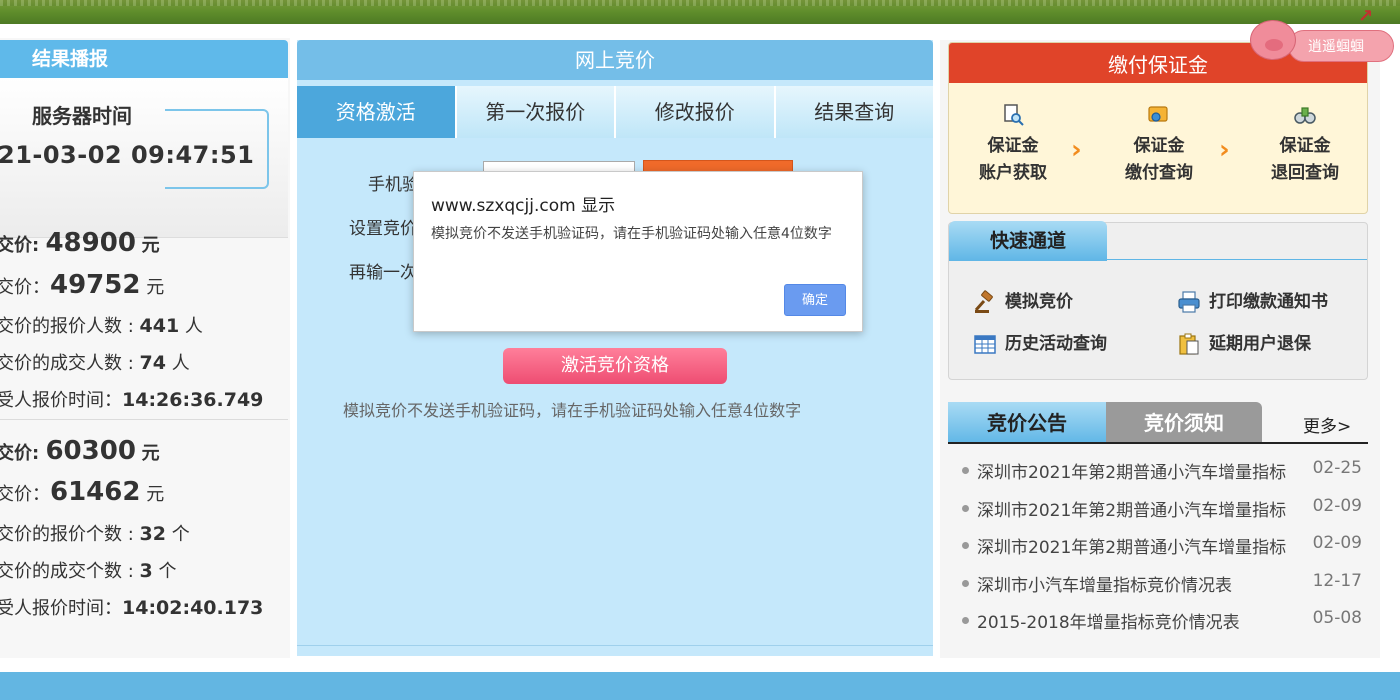 Image resolution: width=1400 pixels, height=700 pixels. I want to click on group2-last-time: 受人报价时间：14:02:40.173, so click(132, 608).